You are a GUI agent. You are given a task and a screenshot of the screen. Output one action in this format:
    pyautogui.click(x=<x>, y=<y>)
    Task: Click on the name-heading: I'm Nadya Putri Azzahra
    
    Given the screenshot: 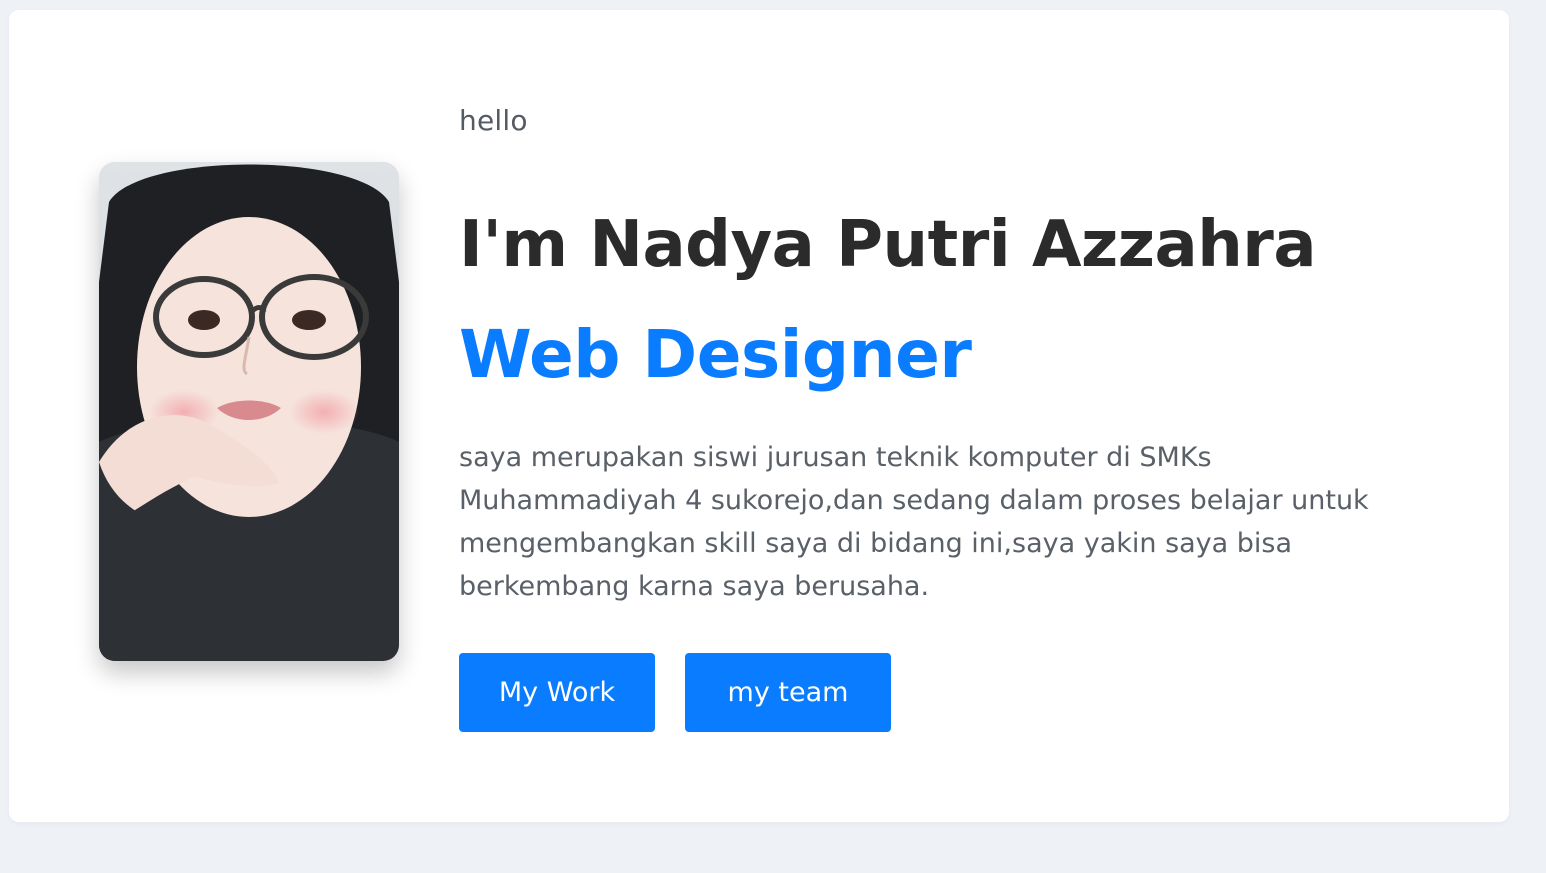 What is the action you would take?
    pyautogui.click(x=888, y=245)
    